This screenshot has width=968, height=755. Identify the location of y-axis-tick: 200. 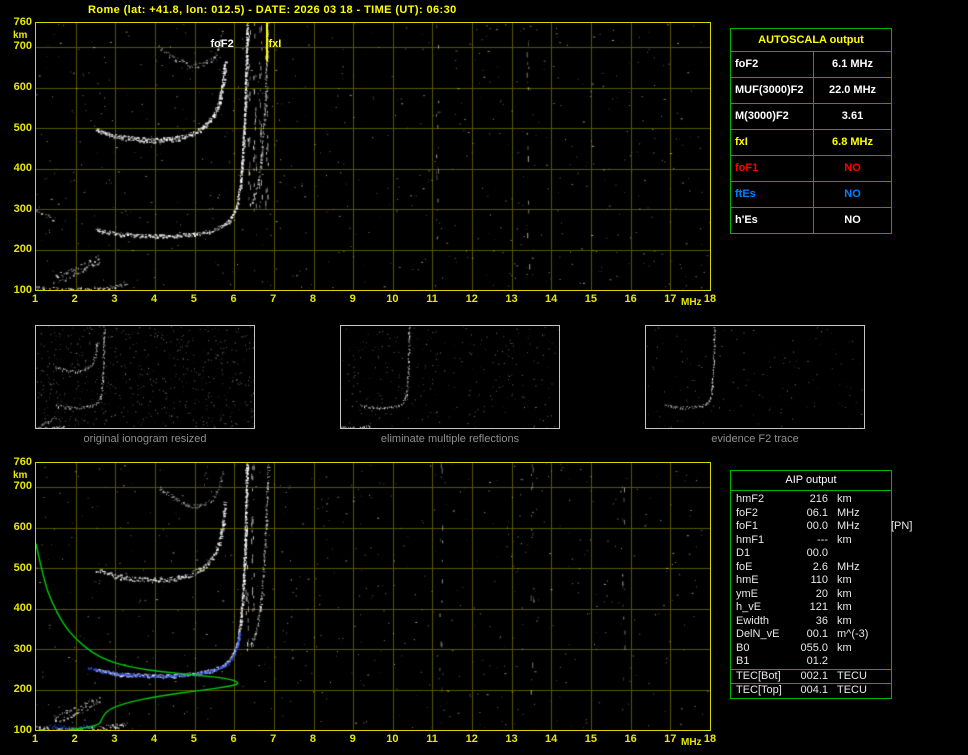
(22, 249).